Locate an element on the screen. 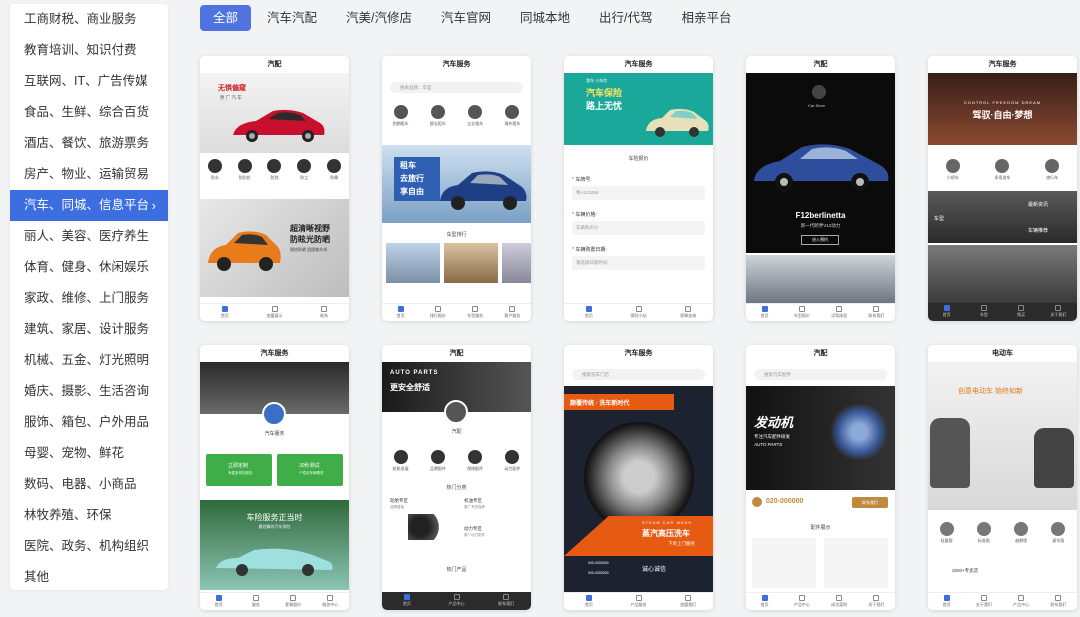  sidebar-item: 丽人、美容、医疗养生 is located at coordinates (89, 236).